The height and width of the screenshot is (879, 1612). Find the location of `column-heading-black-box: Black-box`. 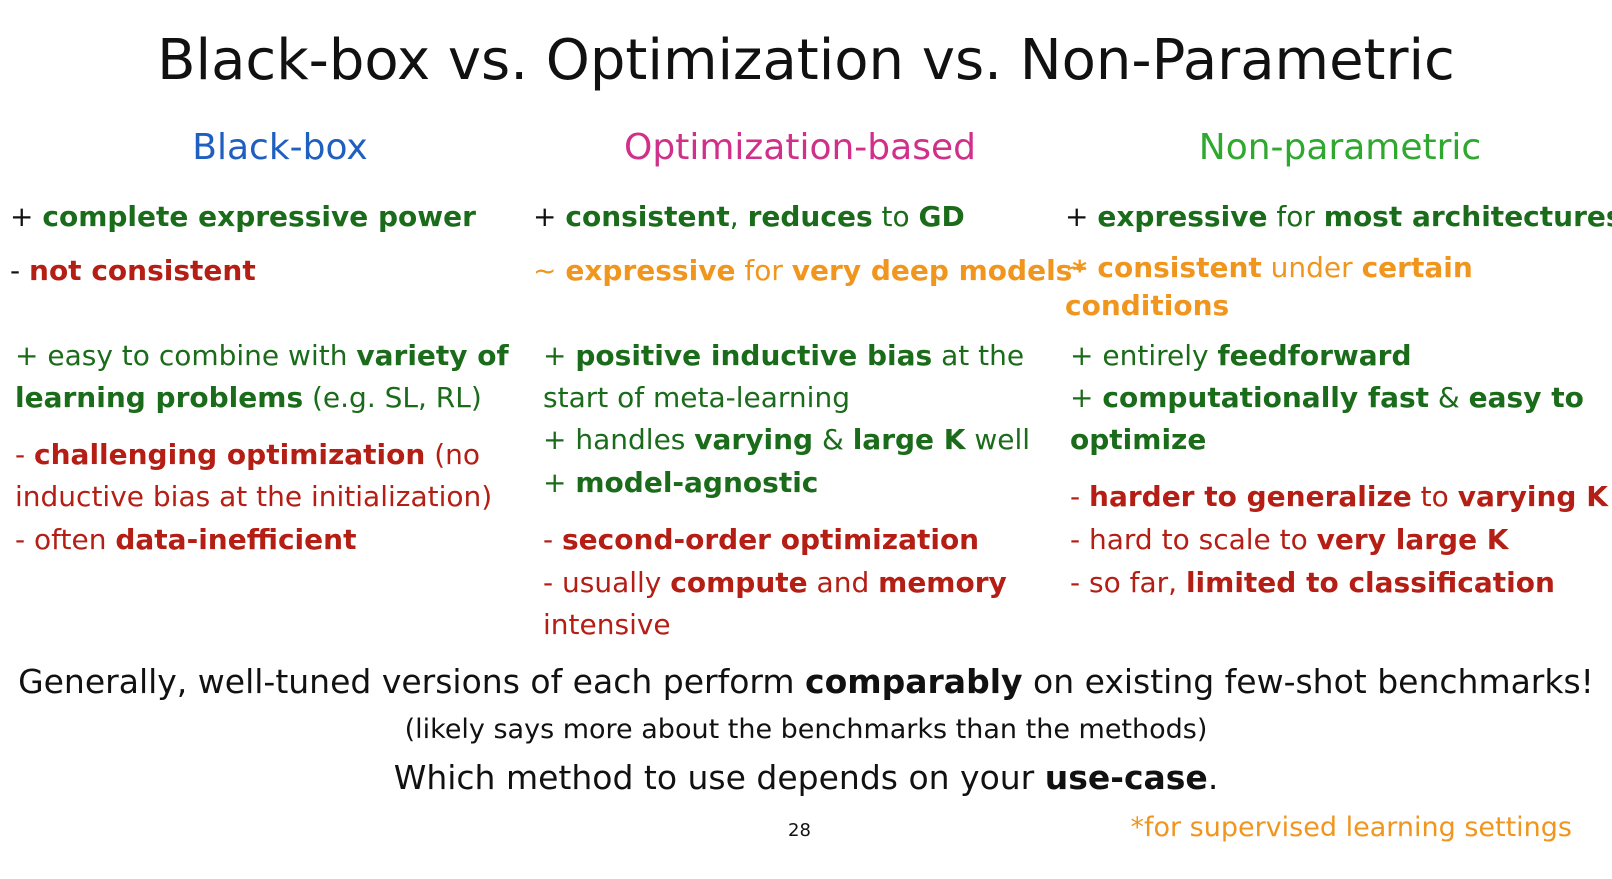

column-heading-black-box: Black-box is located at coordinates (280, 147).